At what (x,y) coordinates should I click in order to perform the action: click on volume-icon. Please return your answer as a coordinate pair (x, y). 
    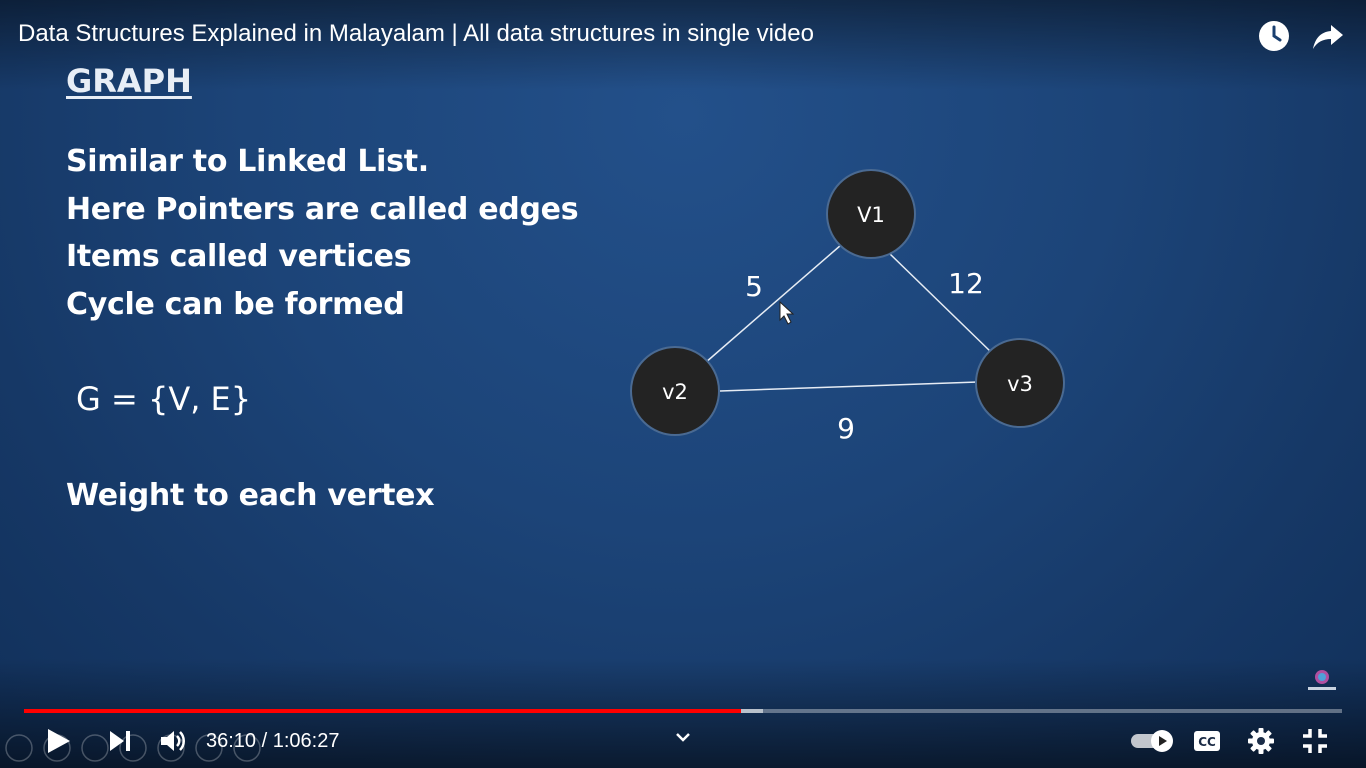
    Looking at the image, I should click on (172, 743).